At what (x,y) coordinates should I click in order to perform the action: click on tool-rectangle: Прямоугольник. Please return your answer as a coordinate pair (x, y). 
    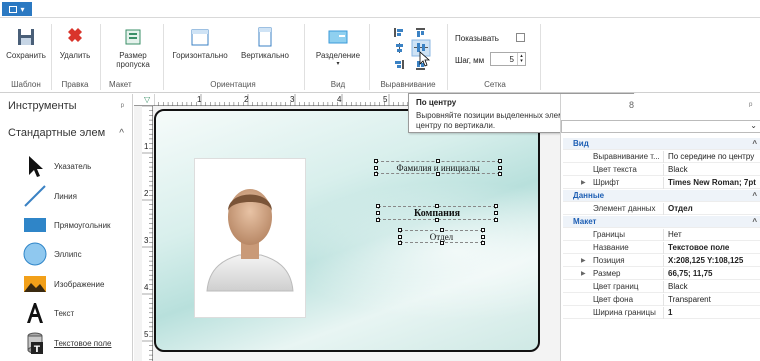
    Looking at the image, I should click on (66, 225).